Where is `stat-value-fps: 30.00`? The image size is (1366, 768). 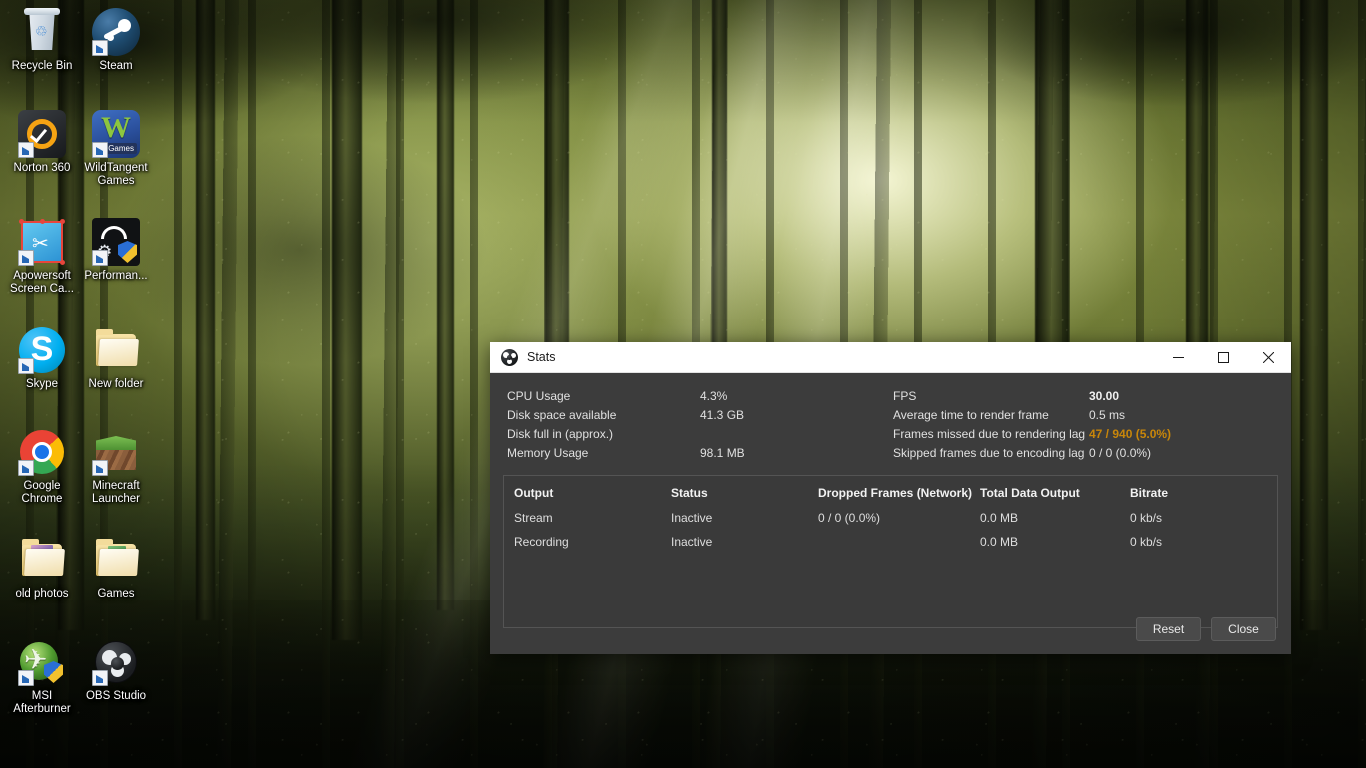 stat-value-fps: 30.00 is located at coordinates (1104, 396).